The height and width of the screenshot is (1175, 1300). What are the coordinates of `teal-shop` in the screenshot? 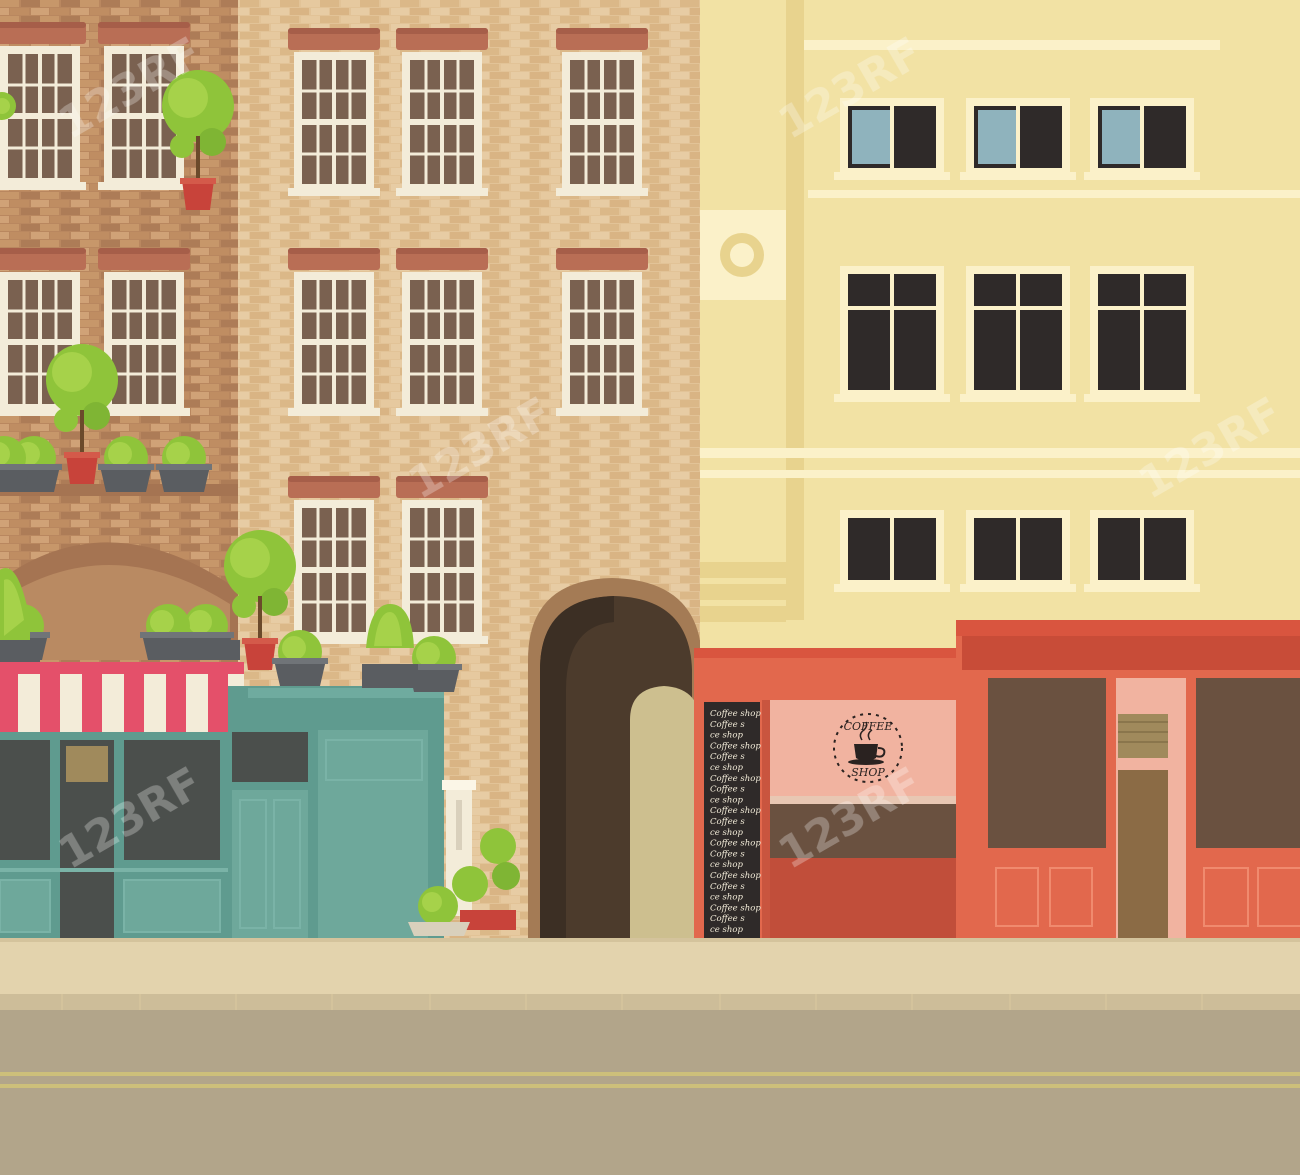 It's located at (336, 813).